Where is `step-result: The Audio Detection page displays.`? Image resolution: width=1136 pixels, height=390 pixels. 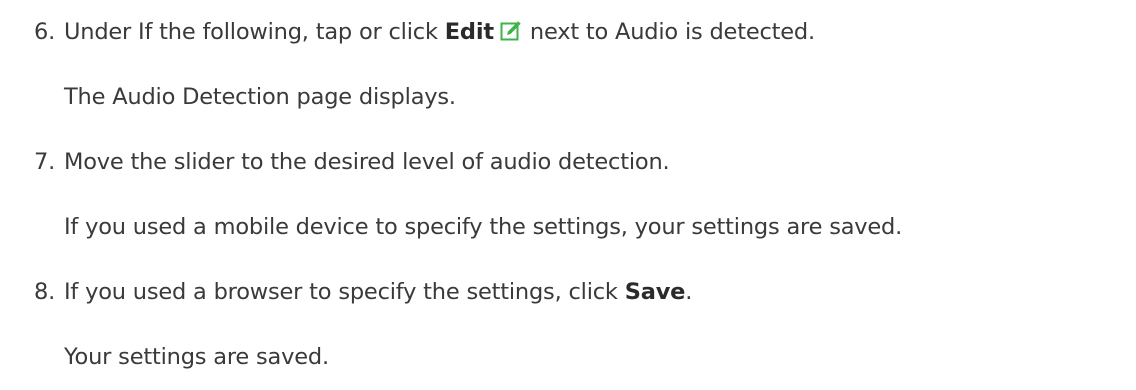 step-result: The Audio Detection page displays. is located at coordinates (260, 97).